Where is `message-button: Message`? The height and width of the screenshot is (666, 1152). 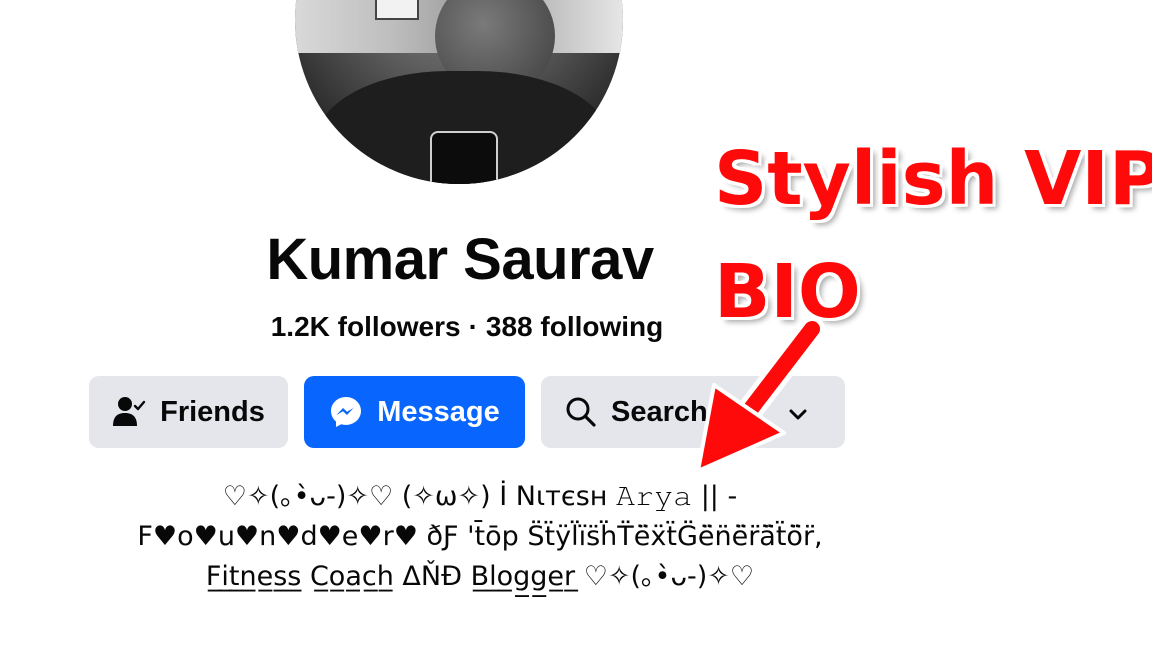
message-button: Message is located at coordinates (414, 412).